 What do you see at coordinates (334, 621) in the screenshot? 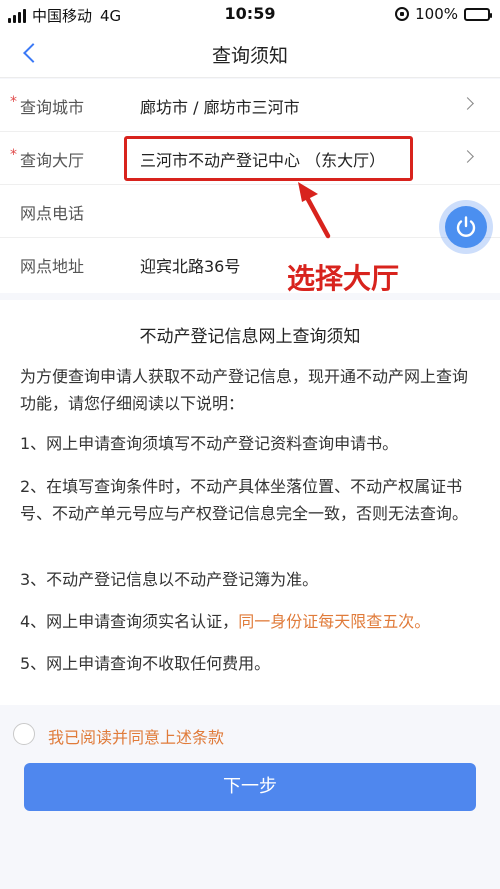
I see `notice-item-4-highlight: 同一身份证每天限查五次。` at bounding box center [334, 621].